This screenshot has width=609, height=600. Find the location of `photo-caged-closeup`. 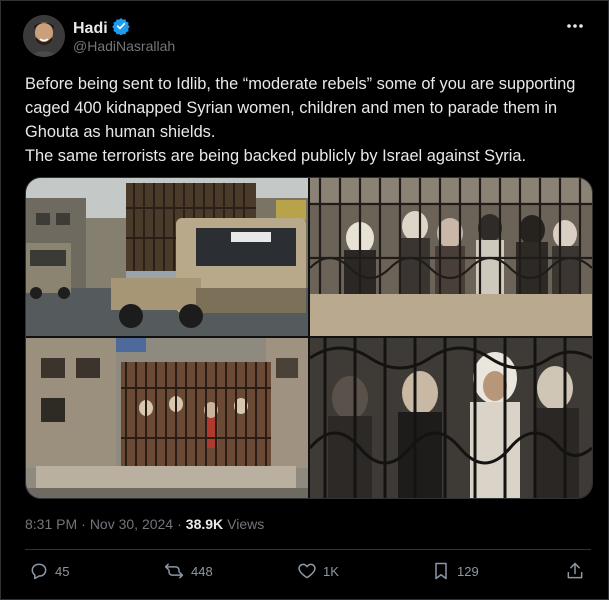

photo-caged-closeup is located at coordinates (451, 418).